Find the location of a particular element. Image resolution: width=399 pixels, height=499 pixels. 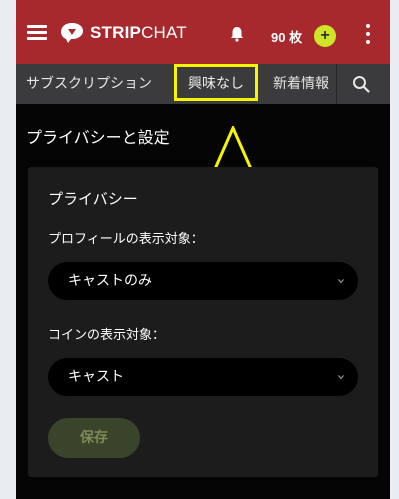

search-icon is located at coordinates (361, 84).